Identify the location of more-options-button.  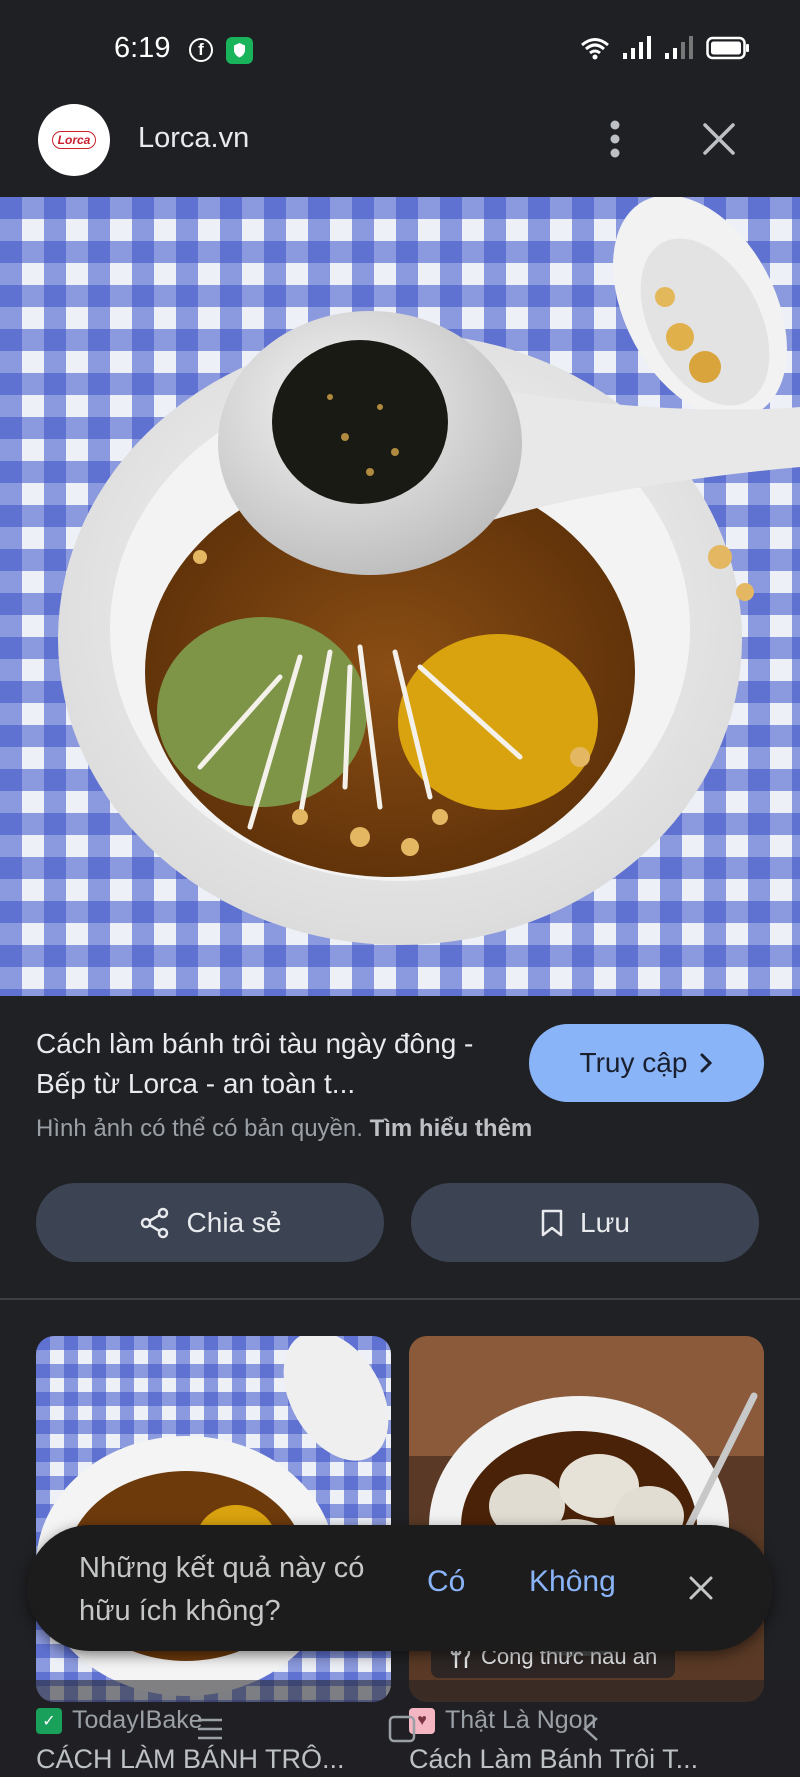
(615, 139).